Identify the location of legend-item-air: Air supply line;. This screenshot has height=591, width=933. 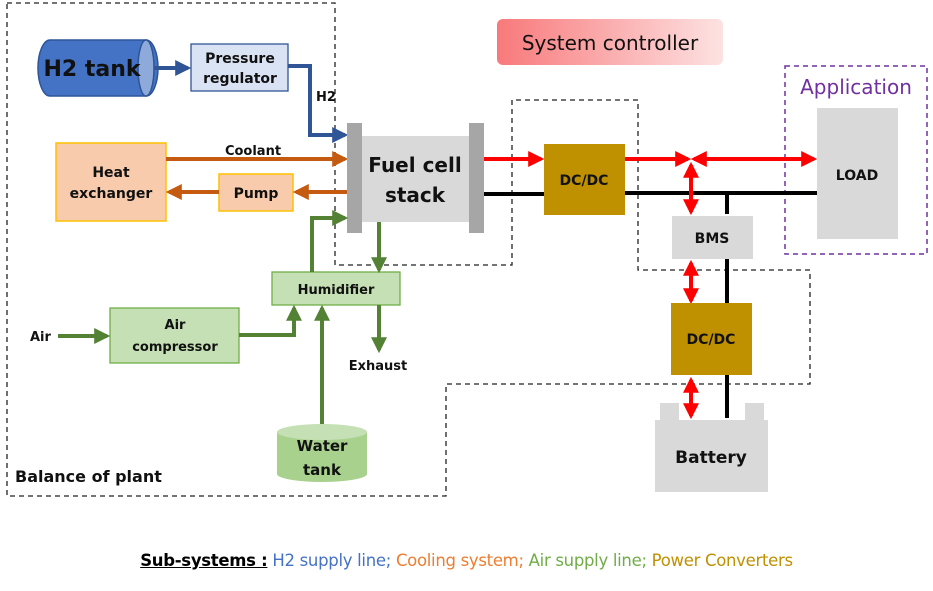
(587, 560).